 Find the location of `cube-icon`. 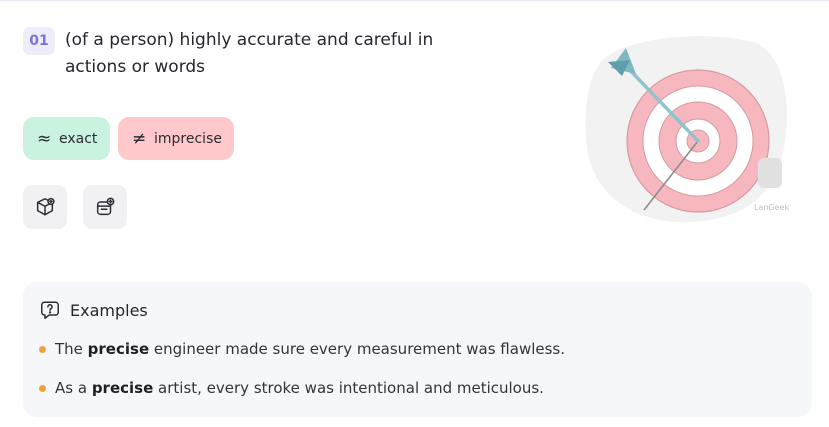

cube-icon is located at coordinates (45, 206).